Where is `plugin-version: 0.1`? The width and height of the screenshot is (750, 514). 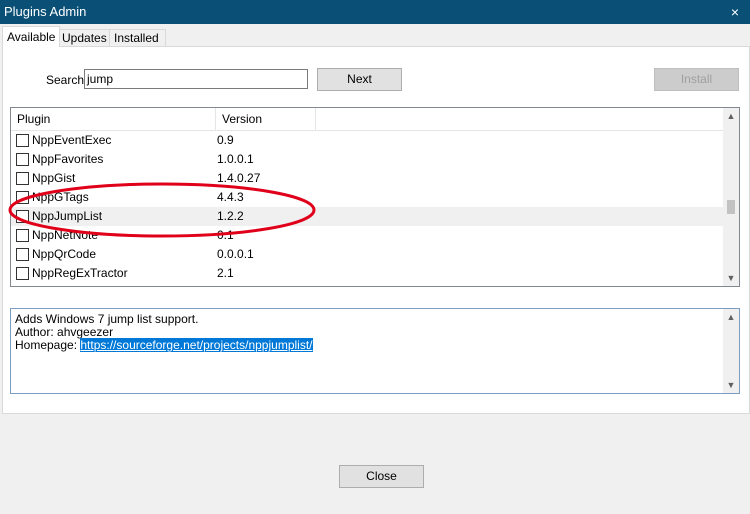 plugin-version: 0.1 is located at coordinates (225, 235).